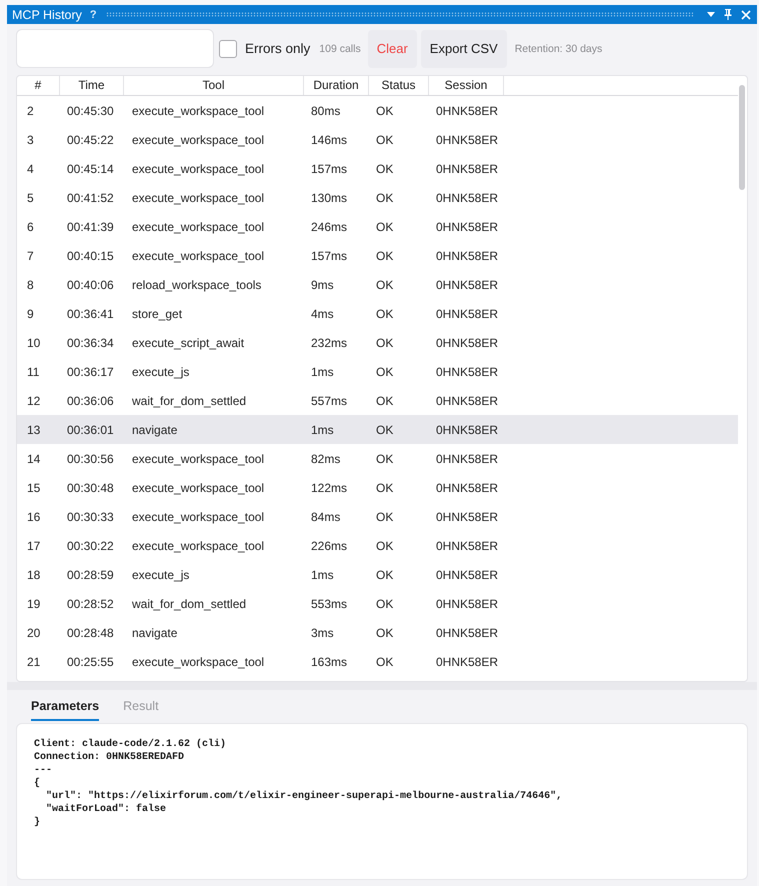 This screenshot has height=886, width=759. Describe the element at coordinates (466, 85) in the screenshot. I see `column-header: Session` at that location.